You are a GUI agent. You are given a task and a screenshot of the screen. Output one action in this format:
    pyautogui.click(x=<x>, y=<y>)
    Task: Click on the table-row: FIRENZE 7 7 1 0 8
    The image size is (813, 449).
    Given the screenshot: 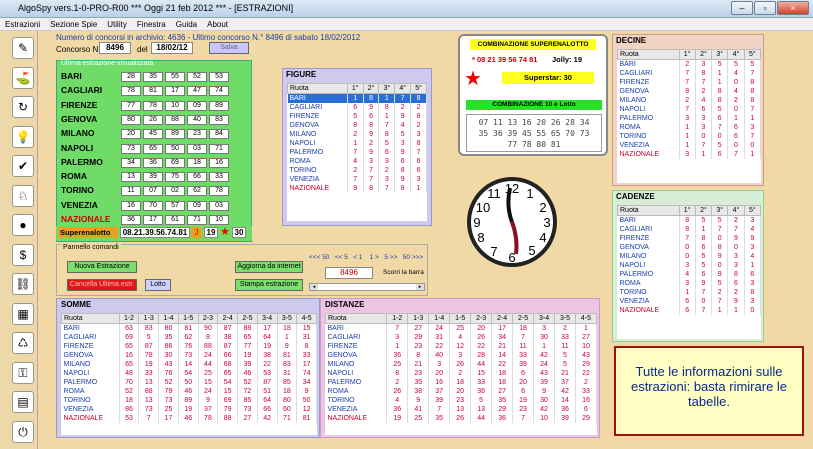 What is the action you would take?
    pyautogui.click(x=689, y=82)
    